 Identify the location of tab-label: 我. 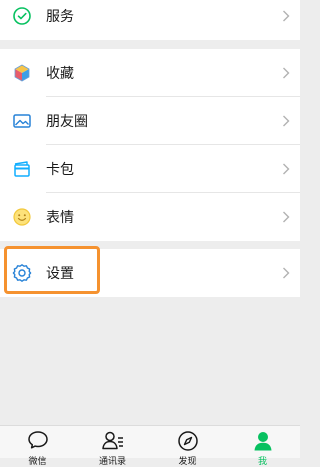
(262, 462).